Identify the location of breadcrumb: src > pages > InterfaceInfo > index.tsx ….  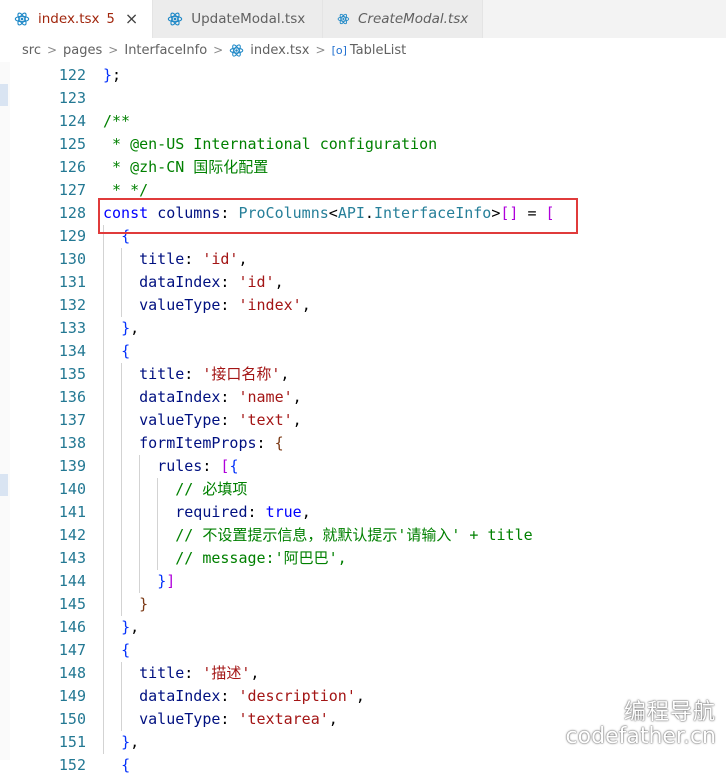
(363, 50).